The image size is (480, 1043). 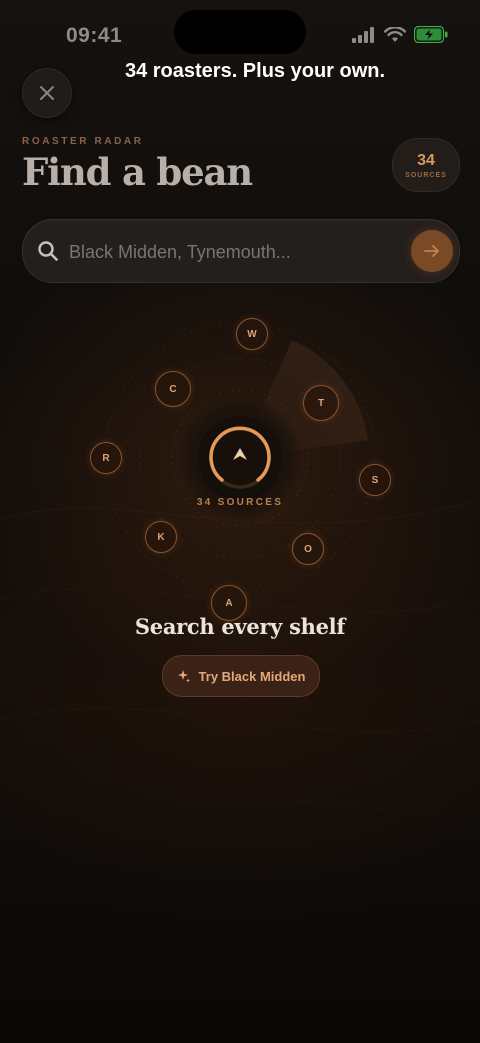 What do you see at coordinates (240, 626) in the screenshot?
I see `empty-state-headline: Search every shelf` at bounding box center [240, 626].